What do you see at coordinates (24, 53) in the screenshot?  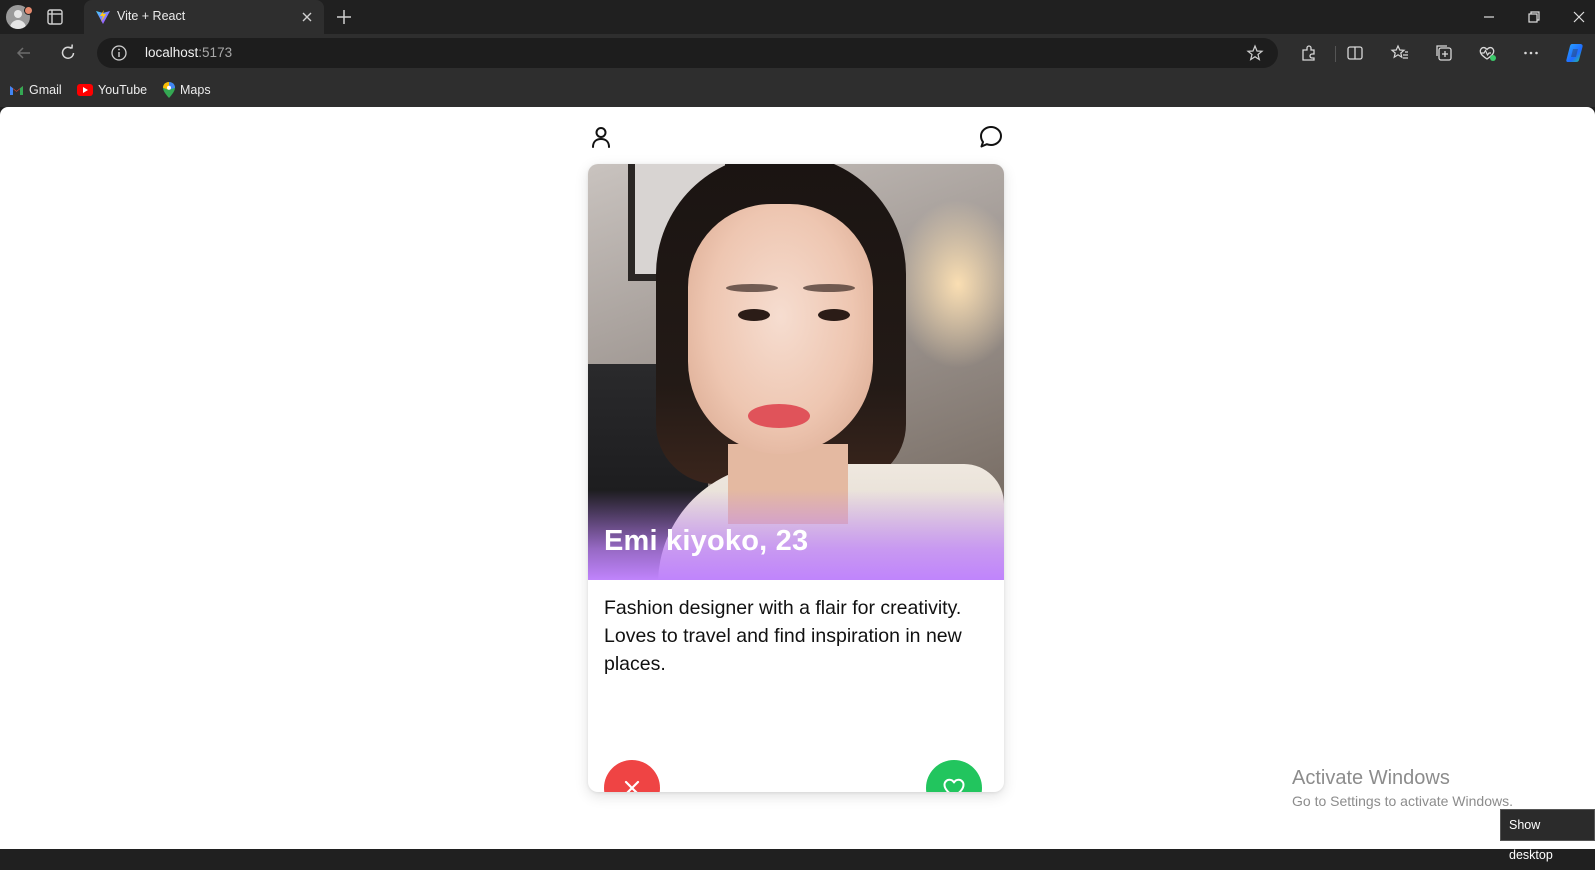 I see `back-icon` at bounding box center [24, 53].